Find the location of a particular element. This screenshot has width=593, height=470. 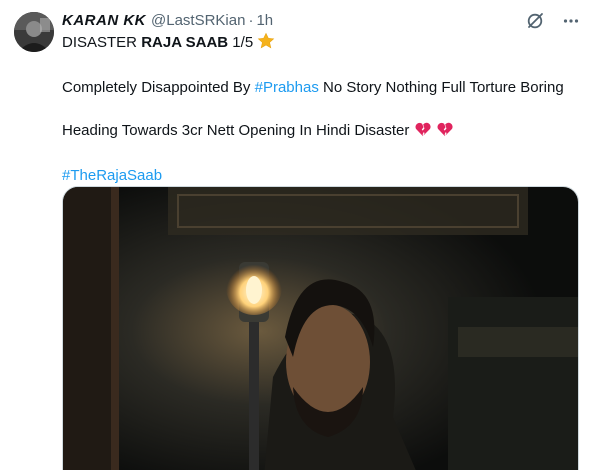

tweet-line-1: DISASTER RAJA SAAB 1/5 is located at coordinates (321, 44).